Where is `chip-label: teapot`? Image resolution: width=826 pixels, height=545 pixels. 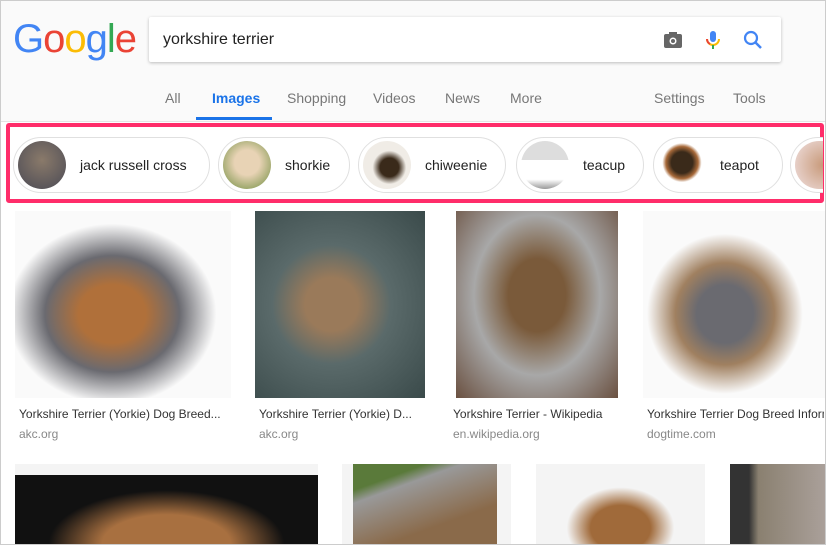
chip-label: teapot is located at coordinates (739, 165).